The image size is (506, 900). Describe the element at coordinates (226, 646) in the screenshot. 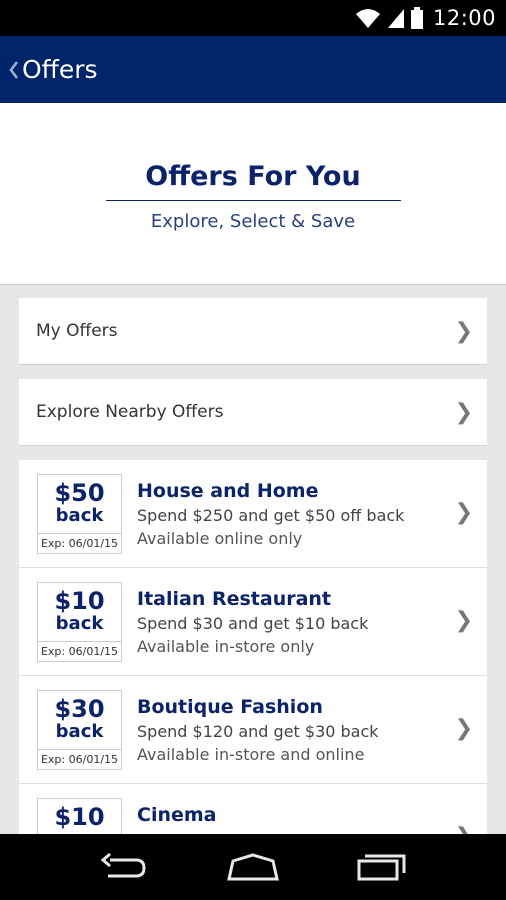

I see `offer-availability: Available in-store only` at that location.